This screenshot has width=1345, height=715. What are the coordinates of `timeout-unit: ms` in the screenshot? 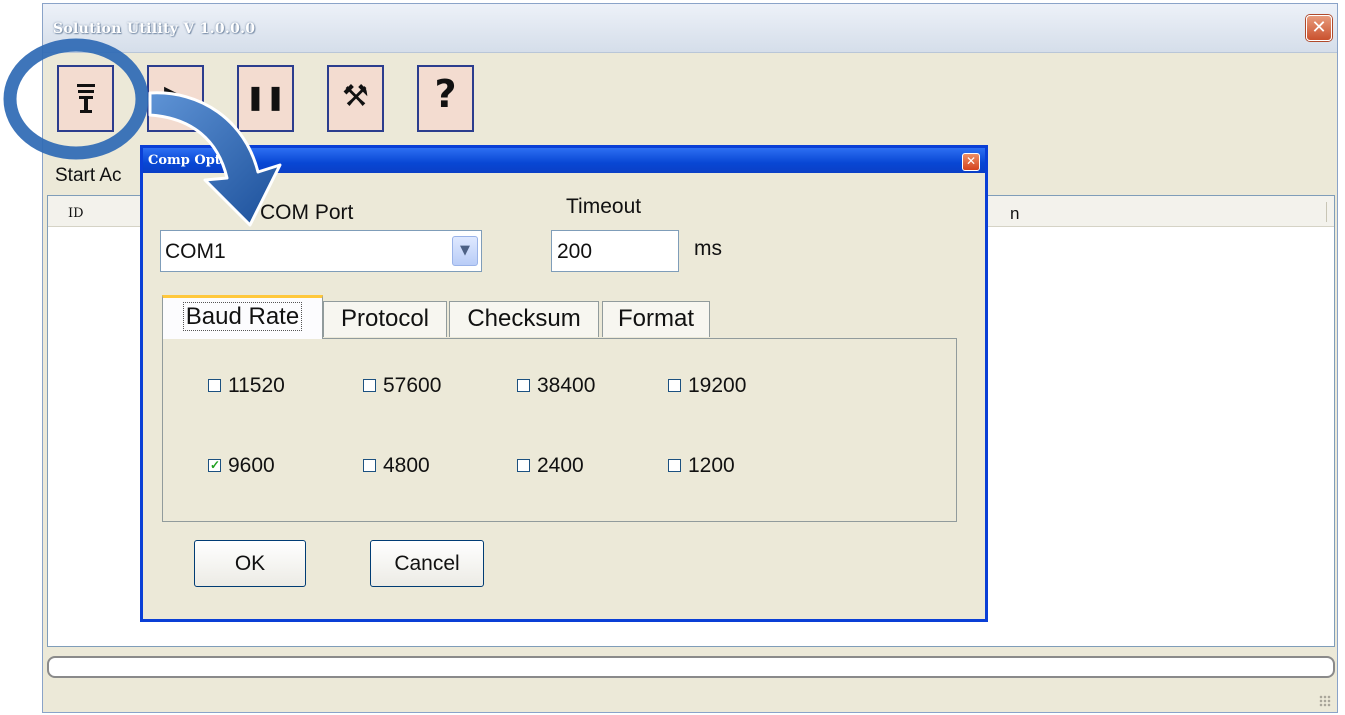 It's located at (708, 248).